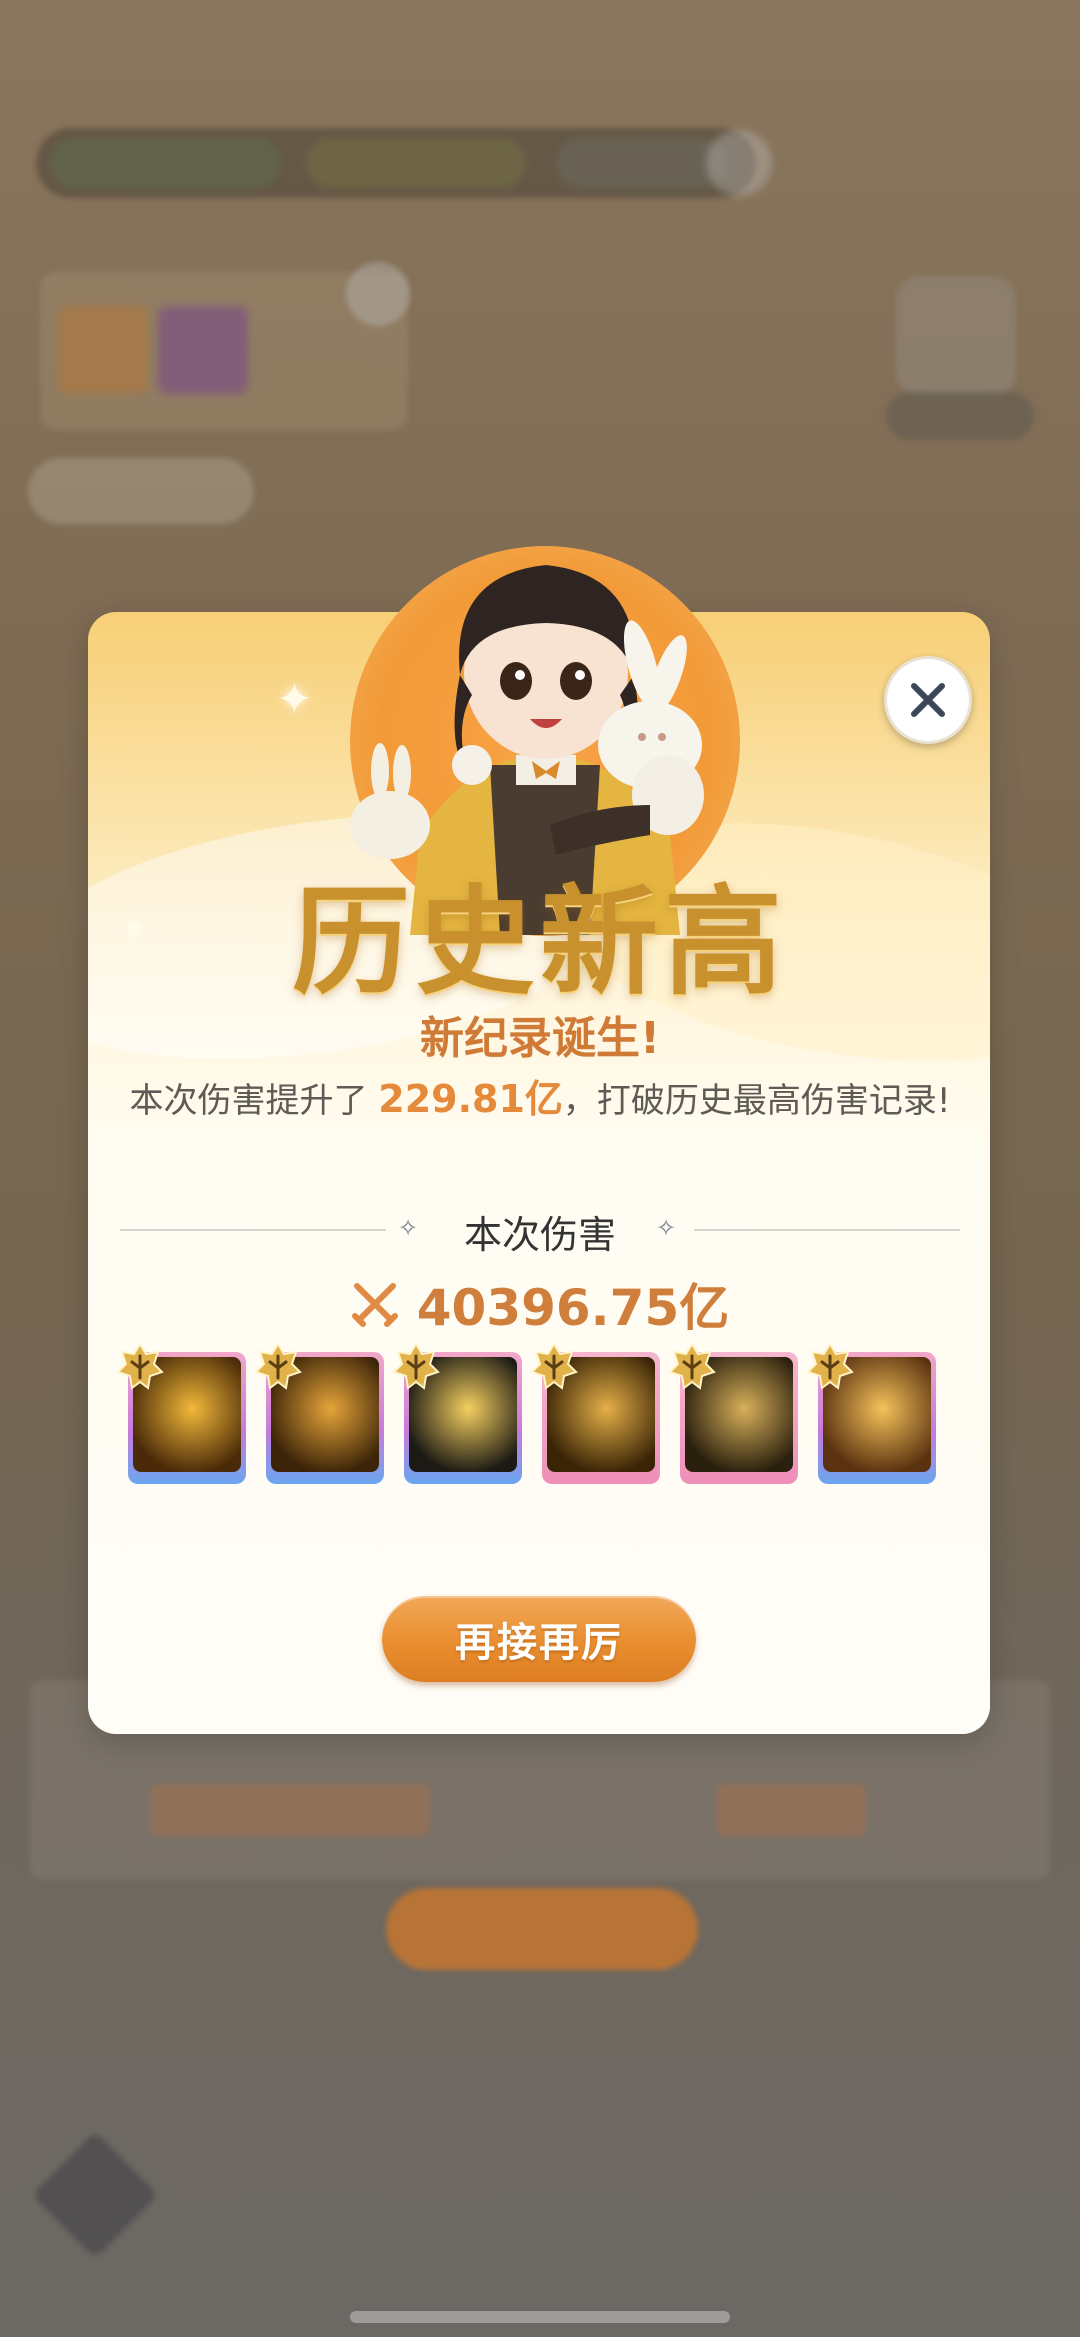  What do you see at coordinates (539, 1643) in the screenshot?
I see `retry-button-label: 再接再厉` at bounding box center [539, 1643].